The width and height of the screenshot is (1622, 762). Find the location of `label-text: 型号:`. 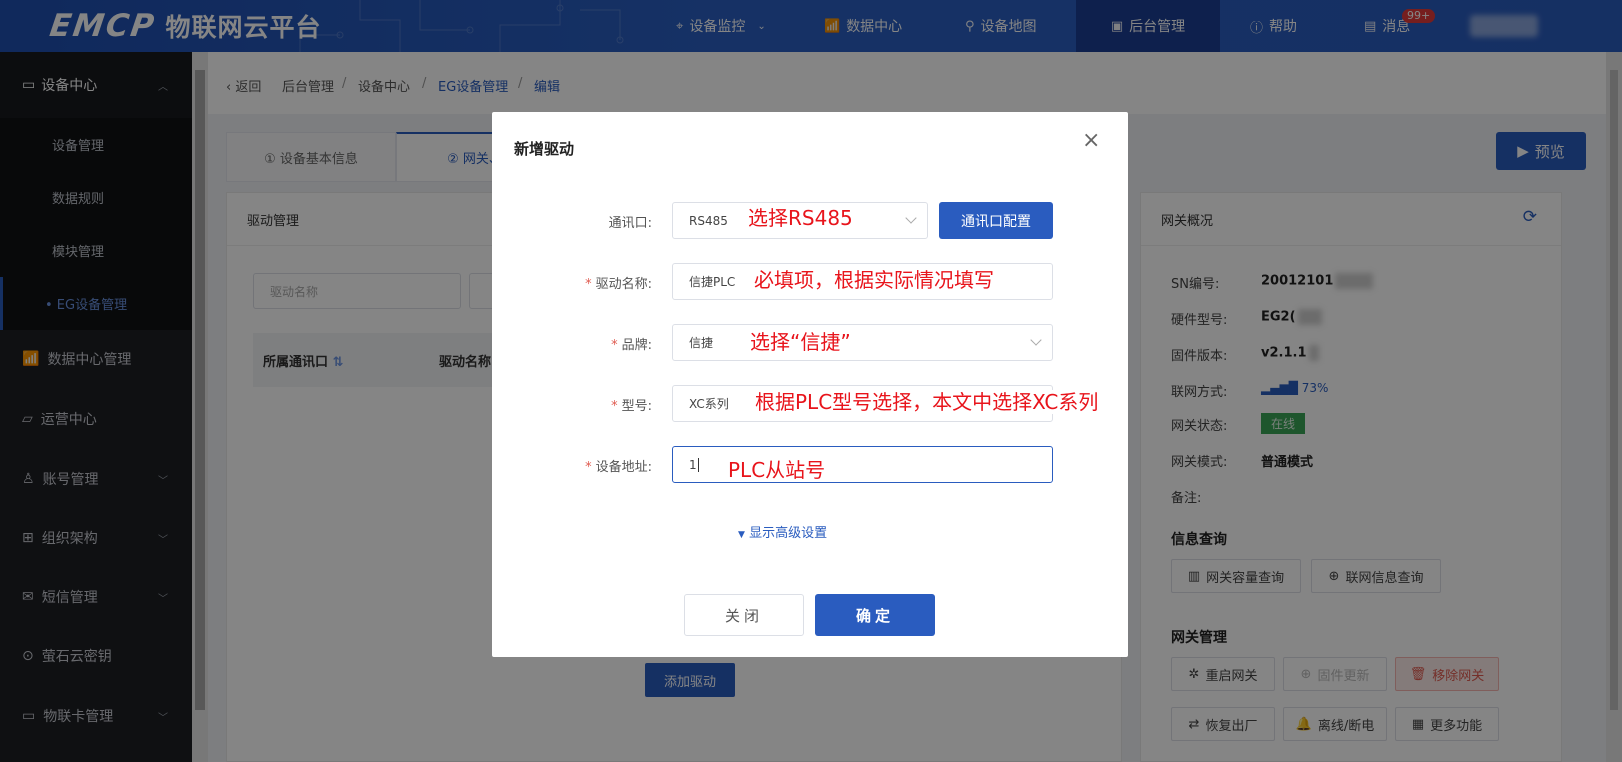

label-text: 型号: is located at coordinates (636, 406).